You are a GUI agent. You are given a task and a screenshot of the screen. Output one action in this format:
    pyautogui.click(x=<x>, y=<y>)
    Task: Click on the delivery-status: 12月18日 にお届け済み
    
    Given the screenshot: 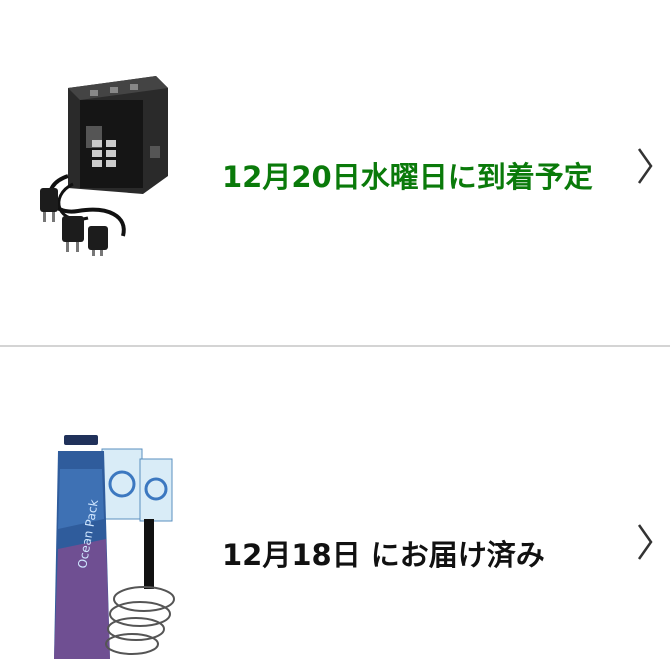 What is the action you would take?
    pyautogui.click(x=383, y=555)
    